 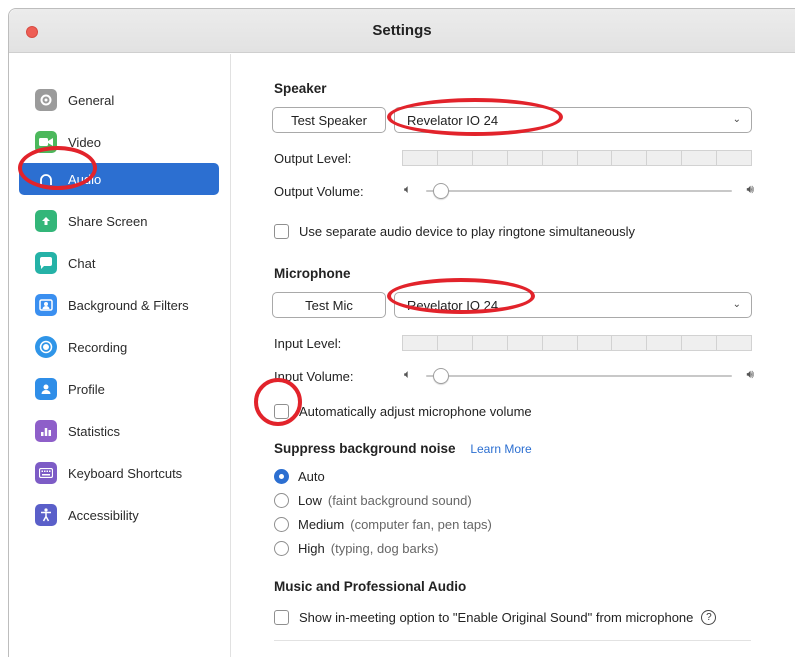 I want to click on sidebar-item-keyboard-shortcuts: Keyboard Shortcuts, so click(x=119, y=473).